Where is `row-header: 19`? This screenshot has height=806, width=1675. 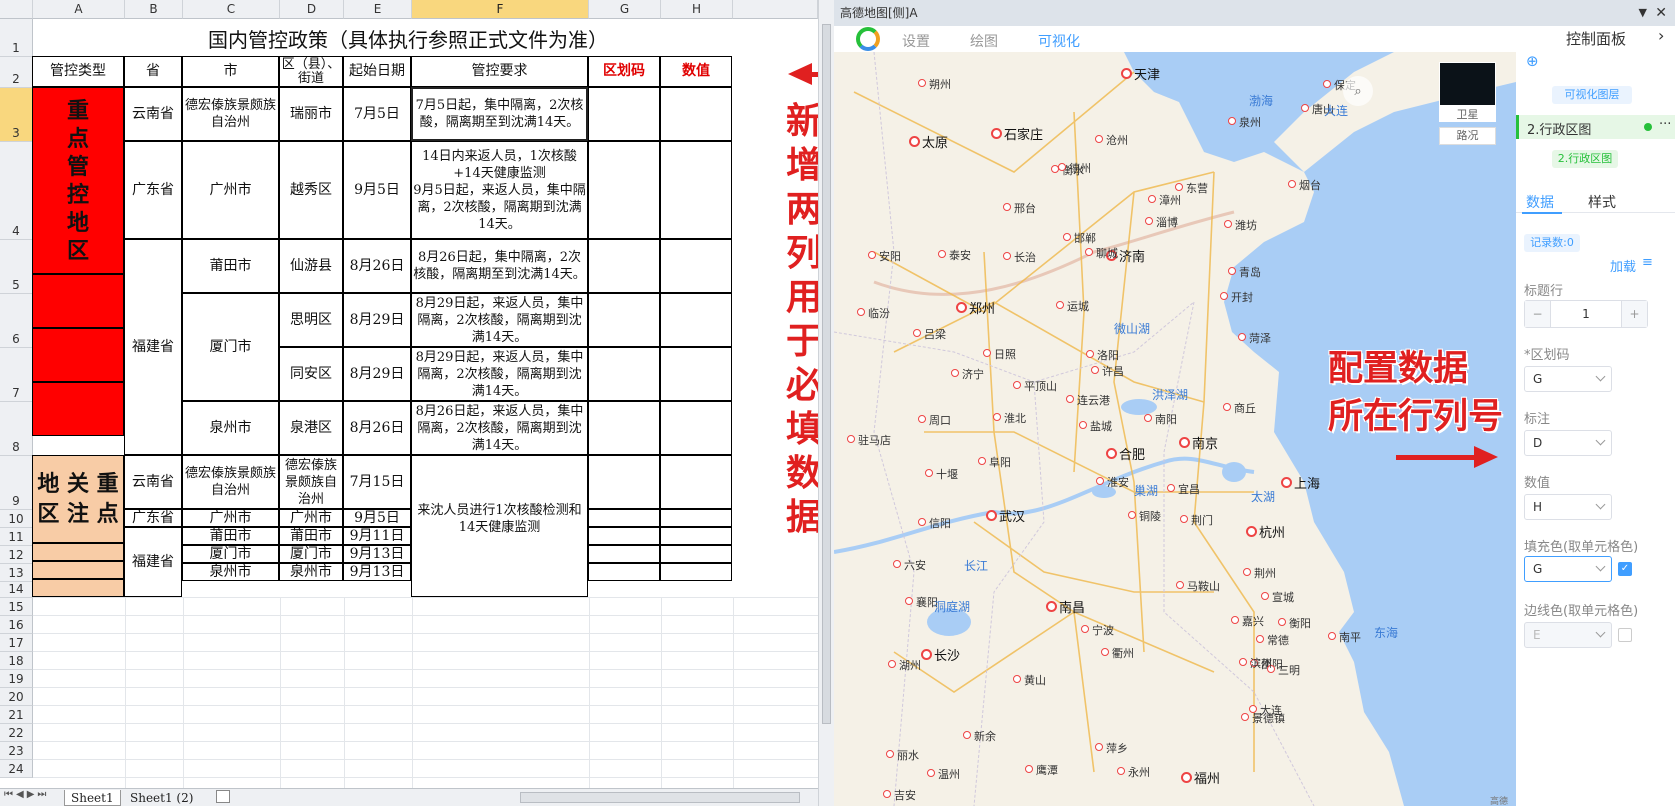
row-header: 19 is located at coordinates (16, 679).